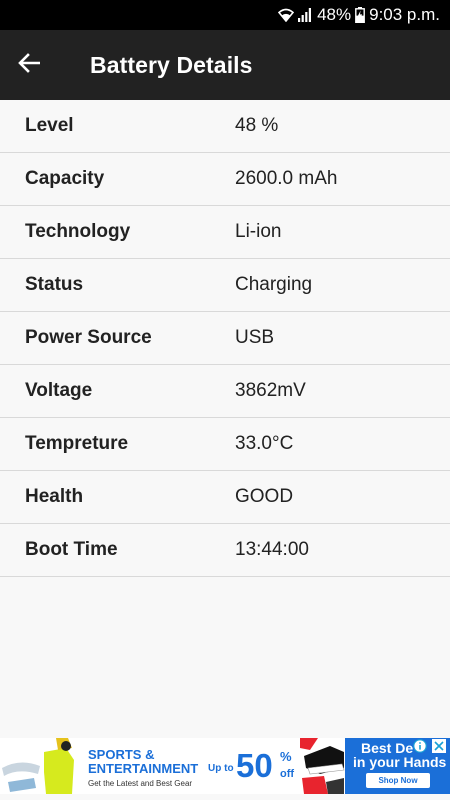  I want to click on detail-label: Power Source, so click(88, 337).